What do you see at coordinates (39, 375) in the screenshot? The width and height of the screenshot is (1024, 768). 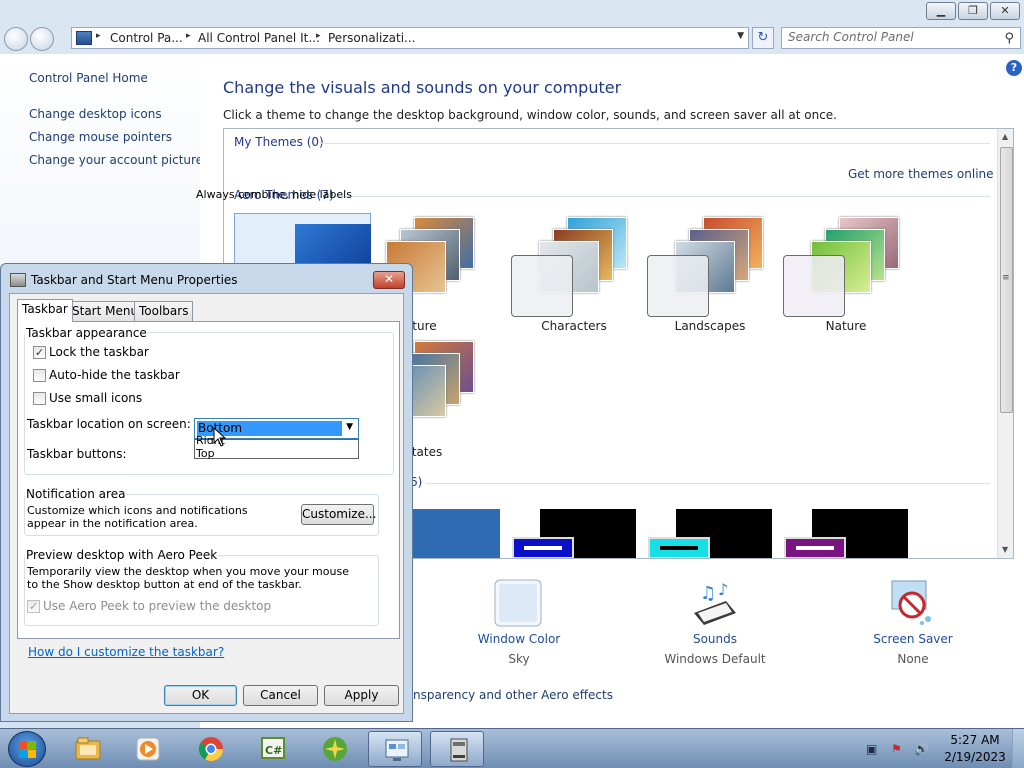 I see `auto-hide-checkbox` at bounding box center [39, 375].